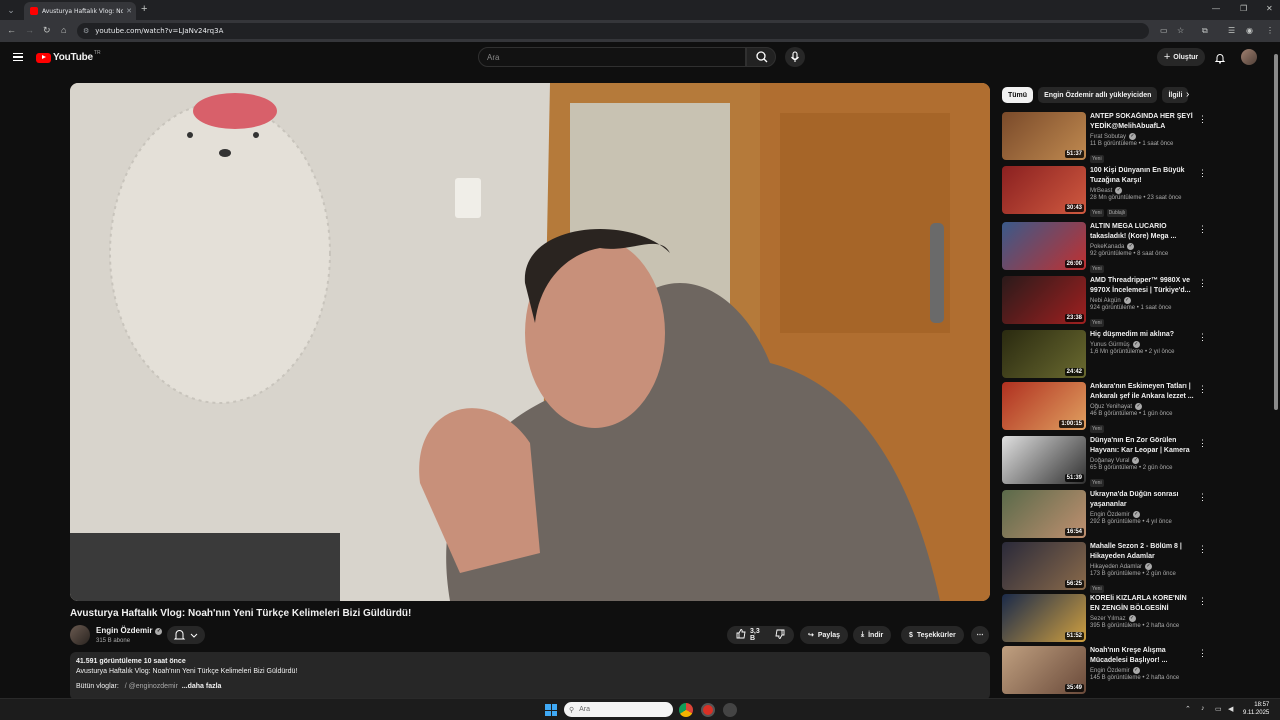 The width and height of the screenshot is (1280, 720). What do you see at coordinates (86, 31) in the screenshot?
I see `site-info-icon: ⚙` at bounding box center [86, 31].